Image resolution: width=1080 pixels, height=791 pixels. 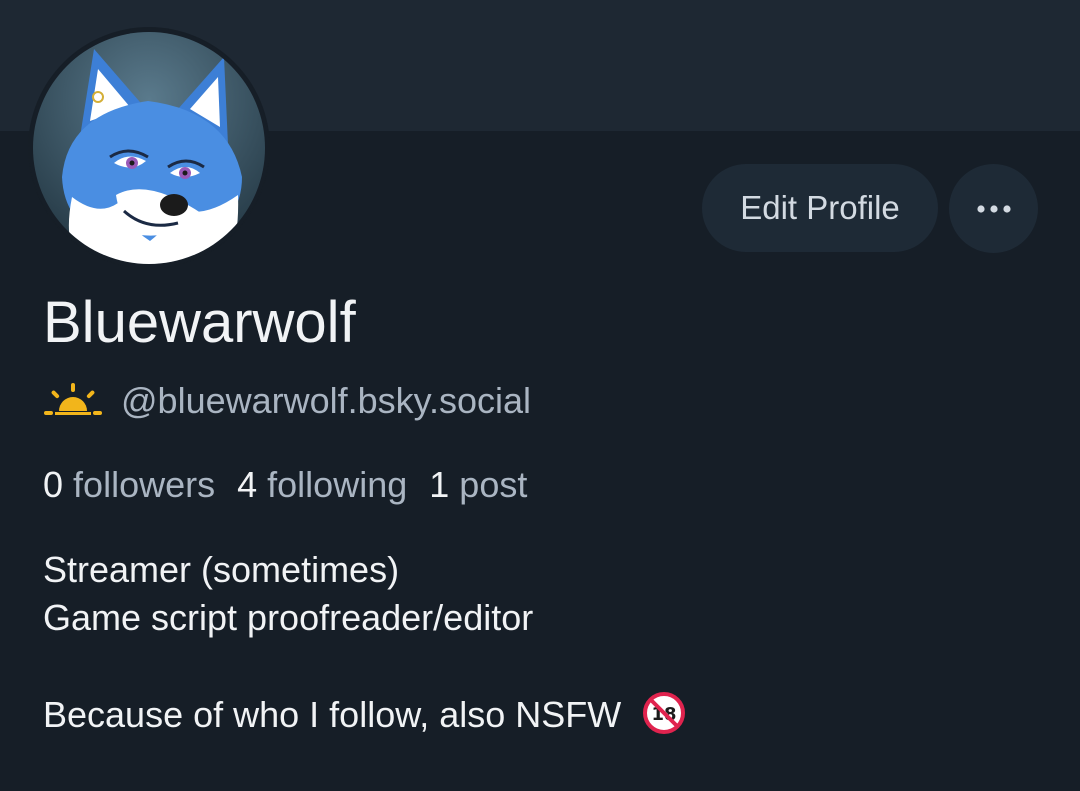 I want to click on edit-profile-button: Edit Profile, so click(x=820, y=208).